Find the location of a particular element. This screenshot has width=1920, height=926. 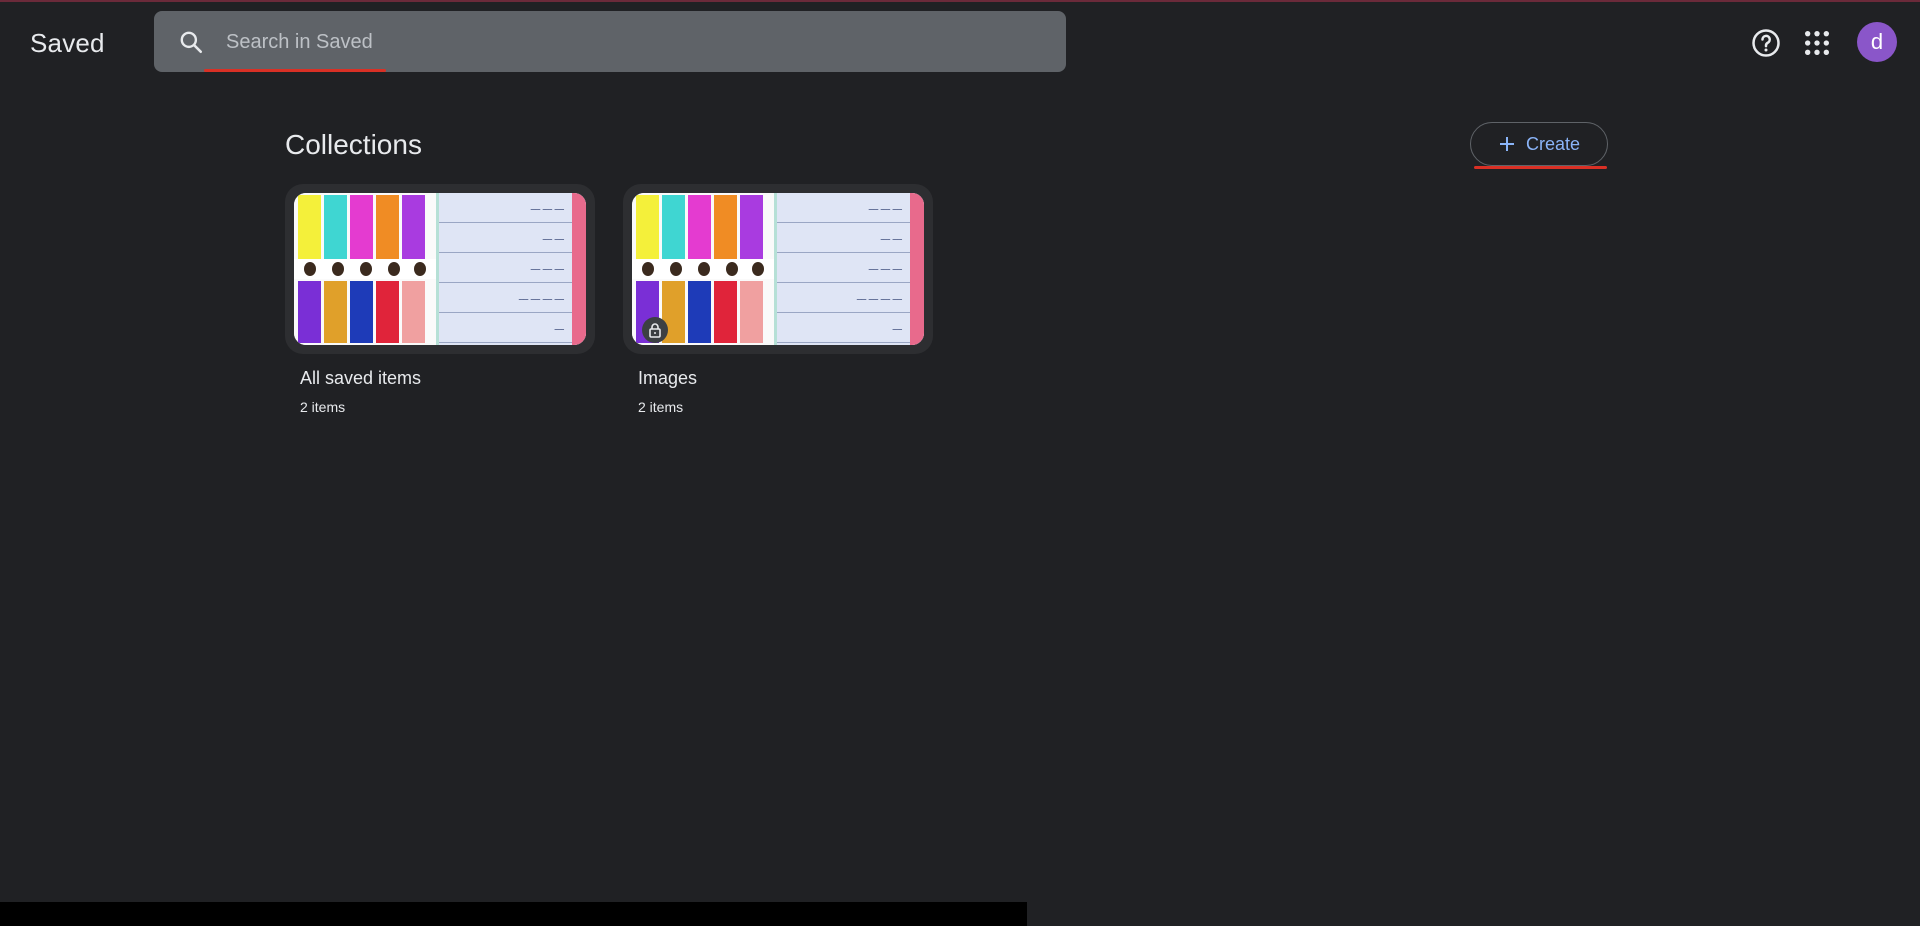

top-app-bar: Saved d is located at coordinates (960, 42).